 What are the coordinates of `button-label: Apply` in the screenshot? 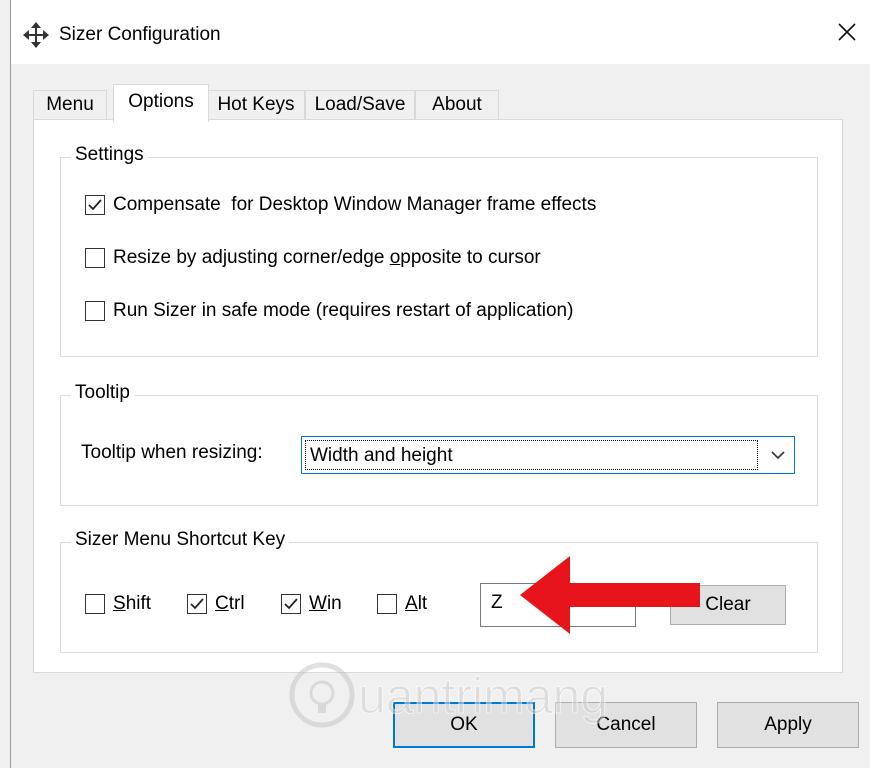 It's located at (788, 724).